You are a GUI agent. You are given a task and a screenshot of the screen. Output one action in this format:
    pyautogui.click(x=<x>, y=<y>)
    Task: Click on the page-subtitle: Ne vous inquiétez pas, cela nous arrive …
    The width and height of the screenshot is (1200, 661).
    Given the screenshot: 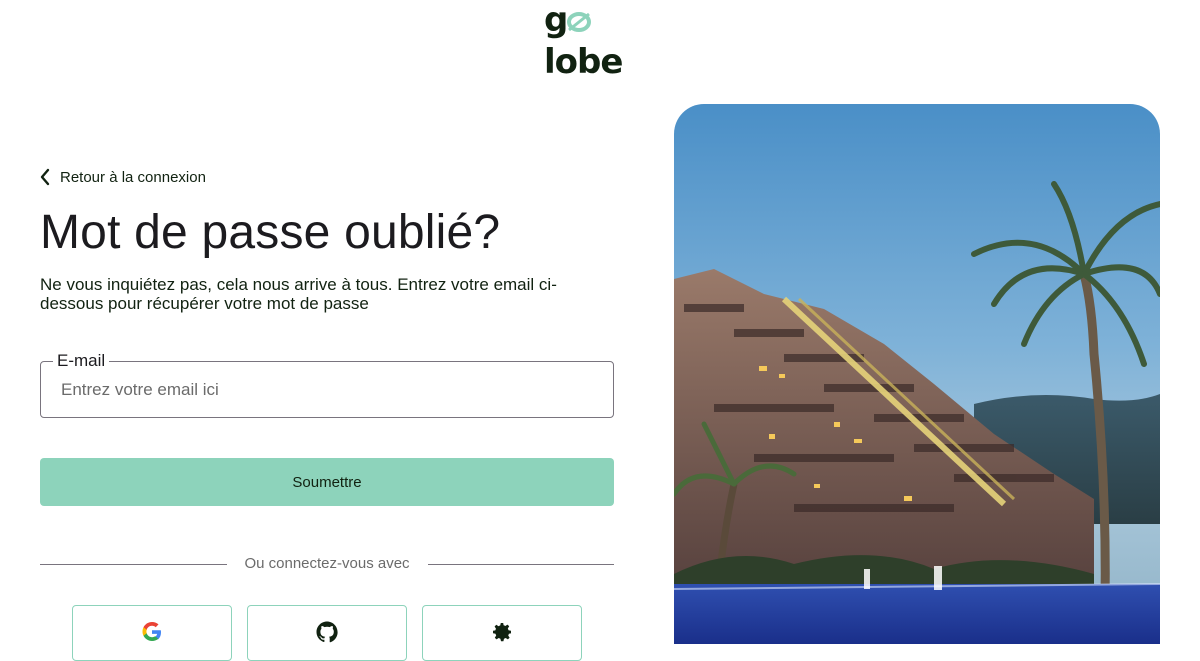 What is the action you would take?
    pyautogui.click(x=298, y=294)
    